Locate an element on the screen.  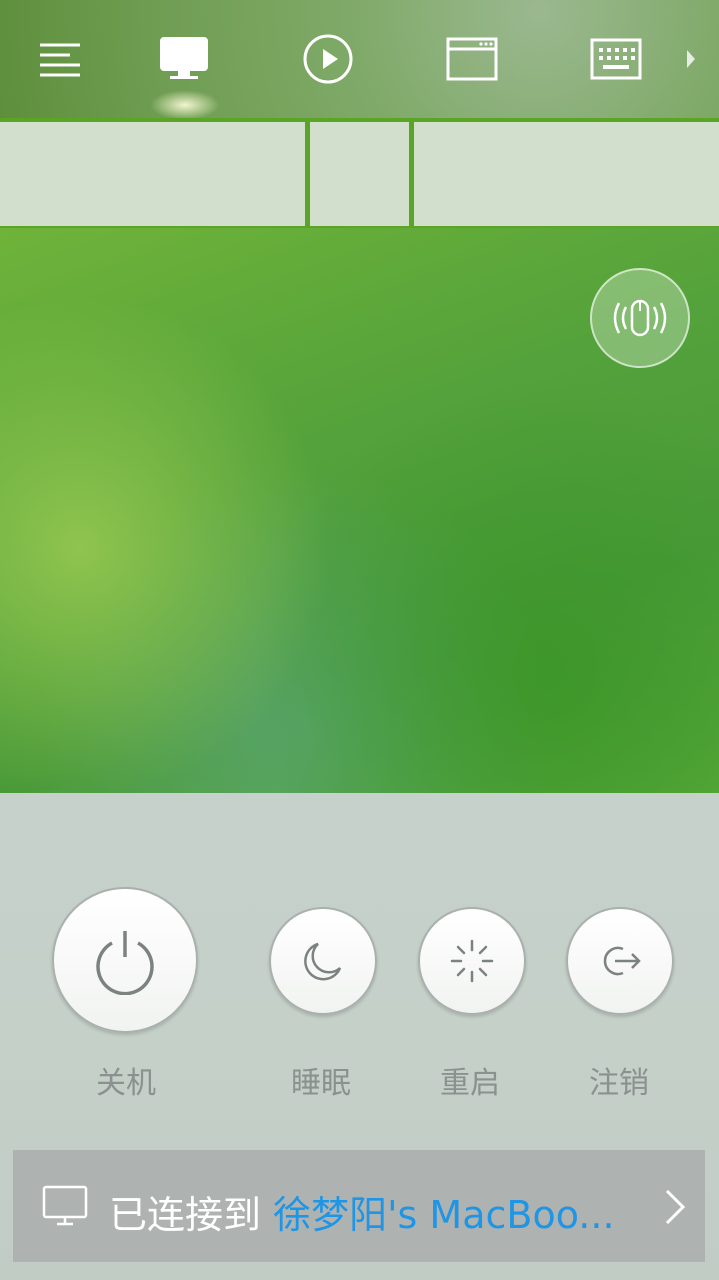
left-click-button is located at coordinates (152, 174).